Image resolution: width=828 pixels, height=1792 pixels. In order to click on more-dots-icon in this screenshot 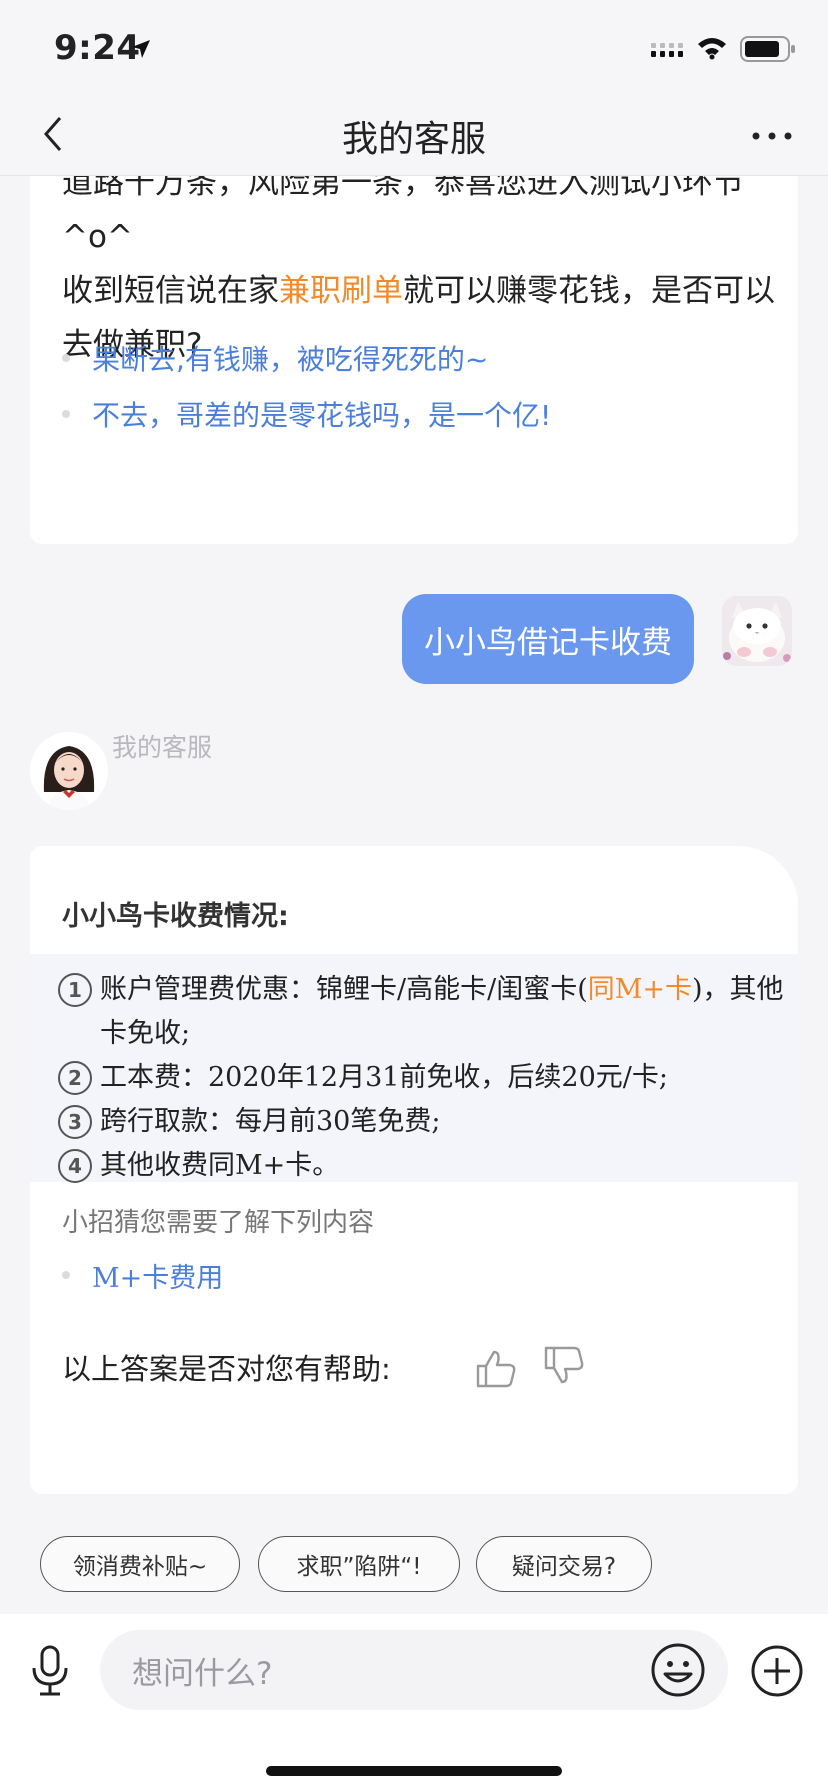, I will do `click(772, 136)`.